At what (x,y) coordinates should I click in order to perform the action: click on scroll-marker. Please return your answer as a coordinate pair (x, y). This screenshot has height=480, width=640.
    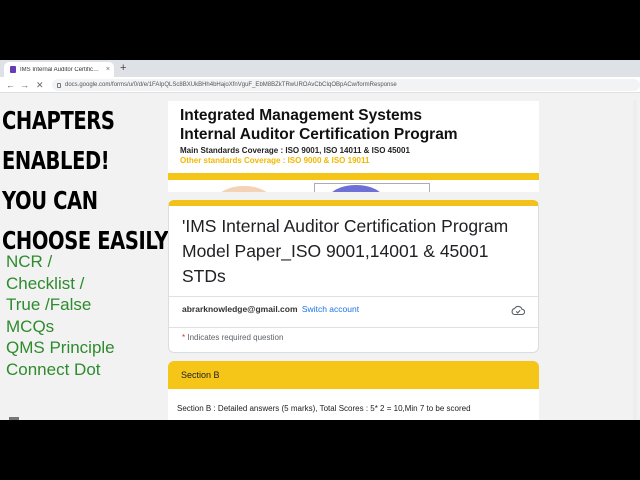
    Looking at the image, I should click on (14, 418).